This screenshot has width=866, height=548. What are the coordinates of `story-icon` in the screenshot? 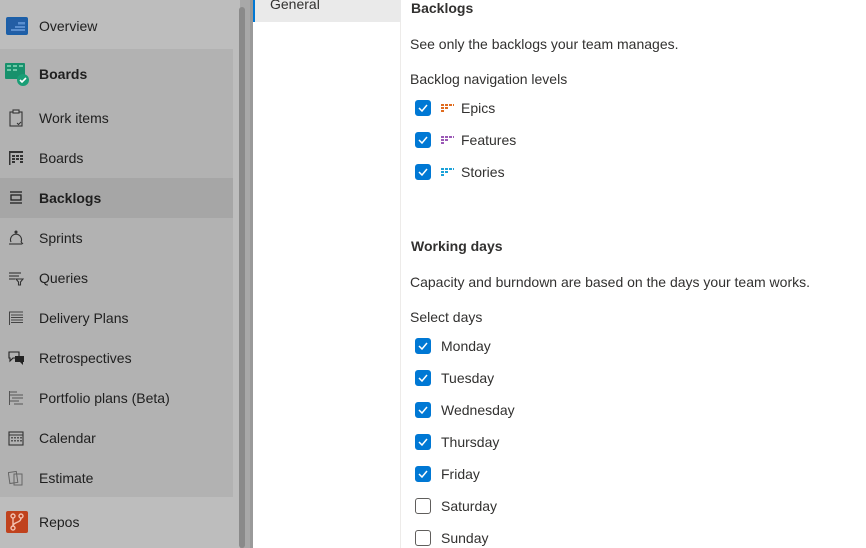 It's located at (447, 172).